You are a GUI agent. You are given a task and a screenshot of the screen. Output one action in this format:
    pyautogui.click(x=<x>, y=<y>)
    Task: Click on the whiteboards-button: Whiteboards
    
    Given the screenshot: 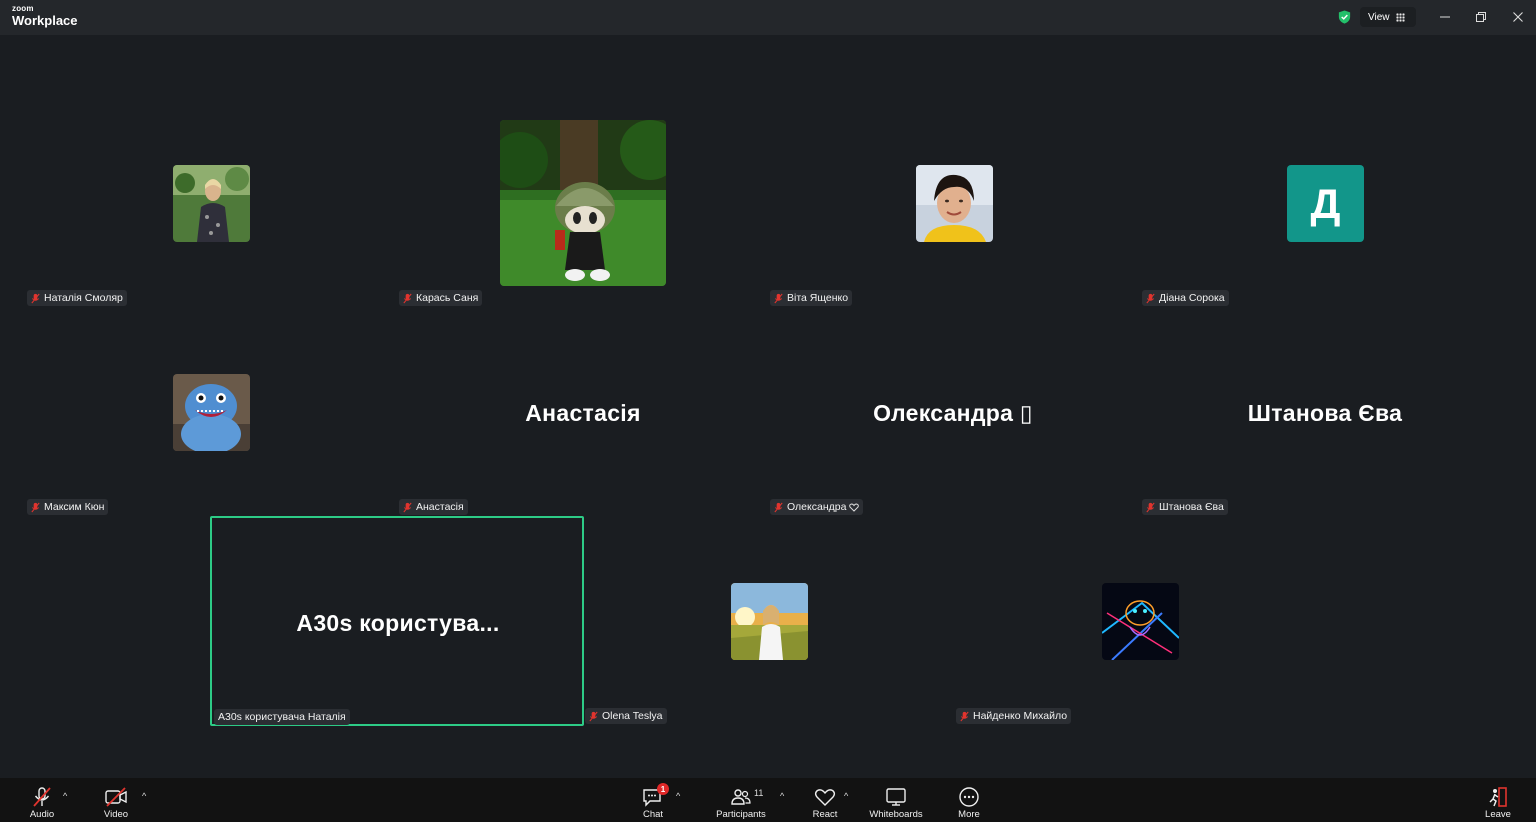 What is the action you would take?
    pyautogui.click(x=896, y=800)
    